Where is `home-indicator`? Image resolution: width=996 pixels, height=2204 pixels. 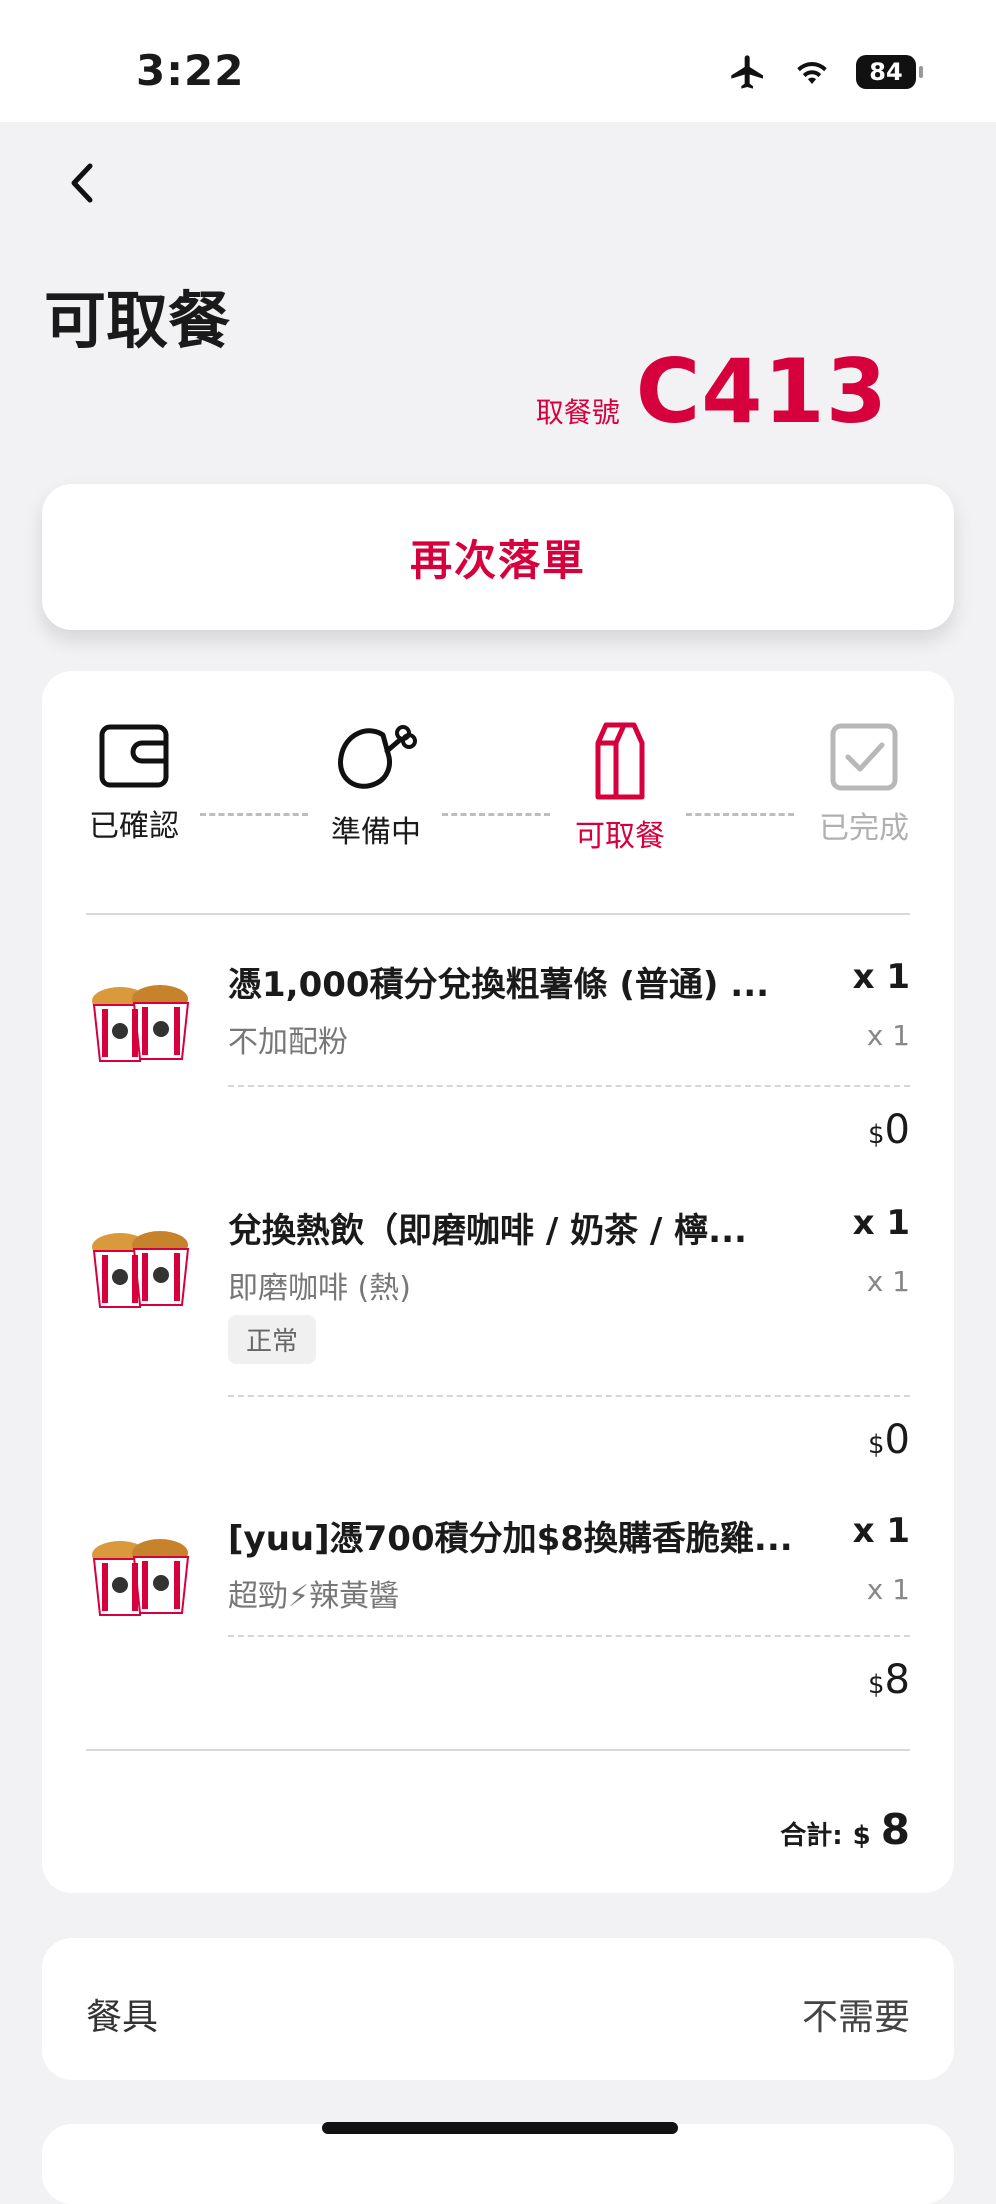
home-indicator is located at coordinates (500, 2128).